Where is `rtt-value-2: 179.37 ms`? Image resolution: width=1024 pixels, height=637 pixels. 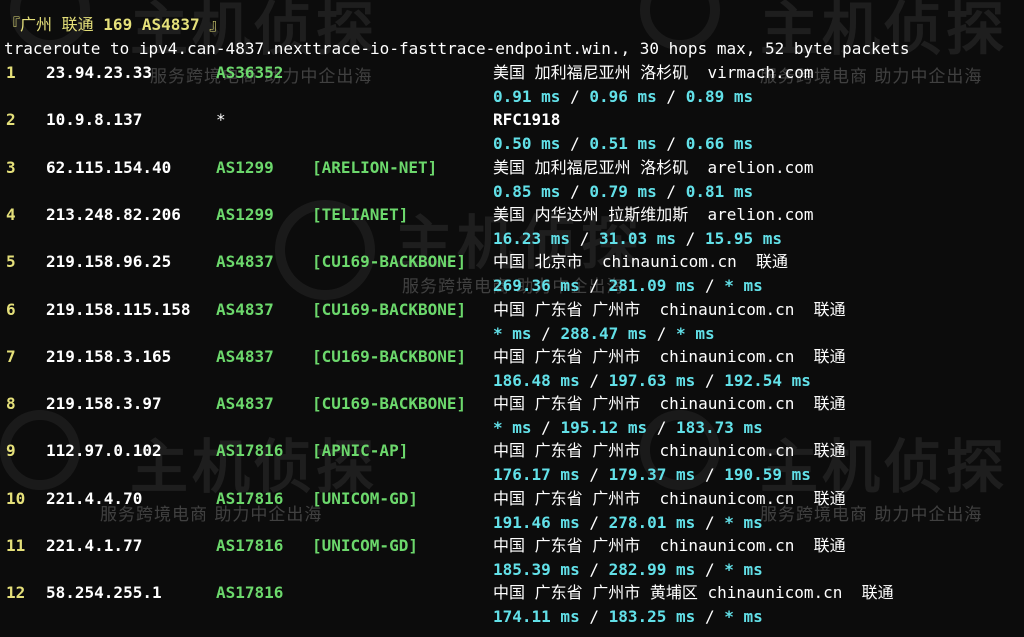 rtt-value-2: 179.37 ms is located at coordinates (652, 475).